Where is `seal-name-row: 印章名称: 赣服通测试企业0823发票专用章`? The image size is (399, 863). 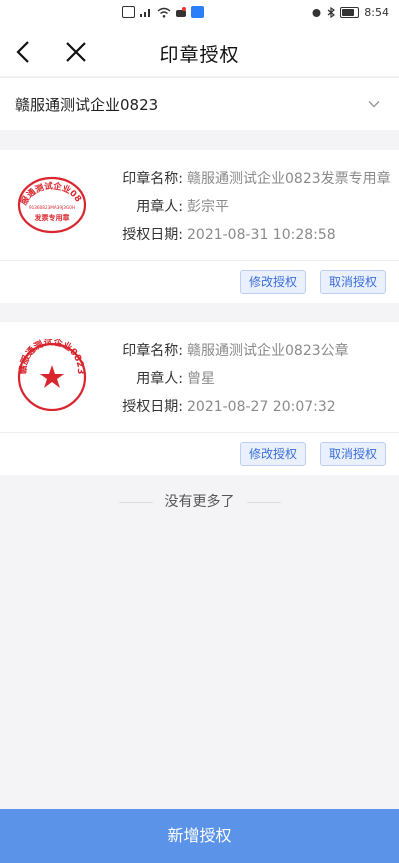
seal-name-row: 印章名称: 赣服通测试企业0823发票专用章 is located at coordinates (253, 178).